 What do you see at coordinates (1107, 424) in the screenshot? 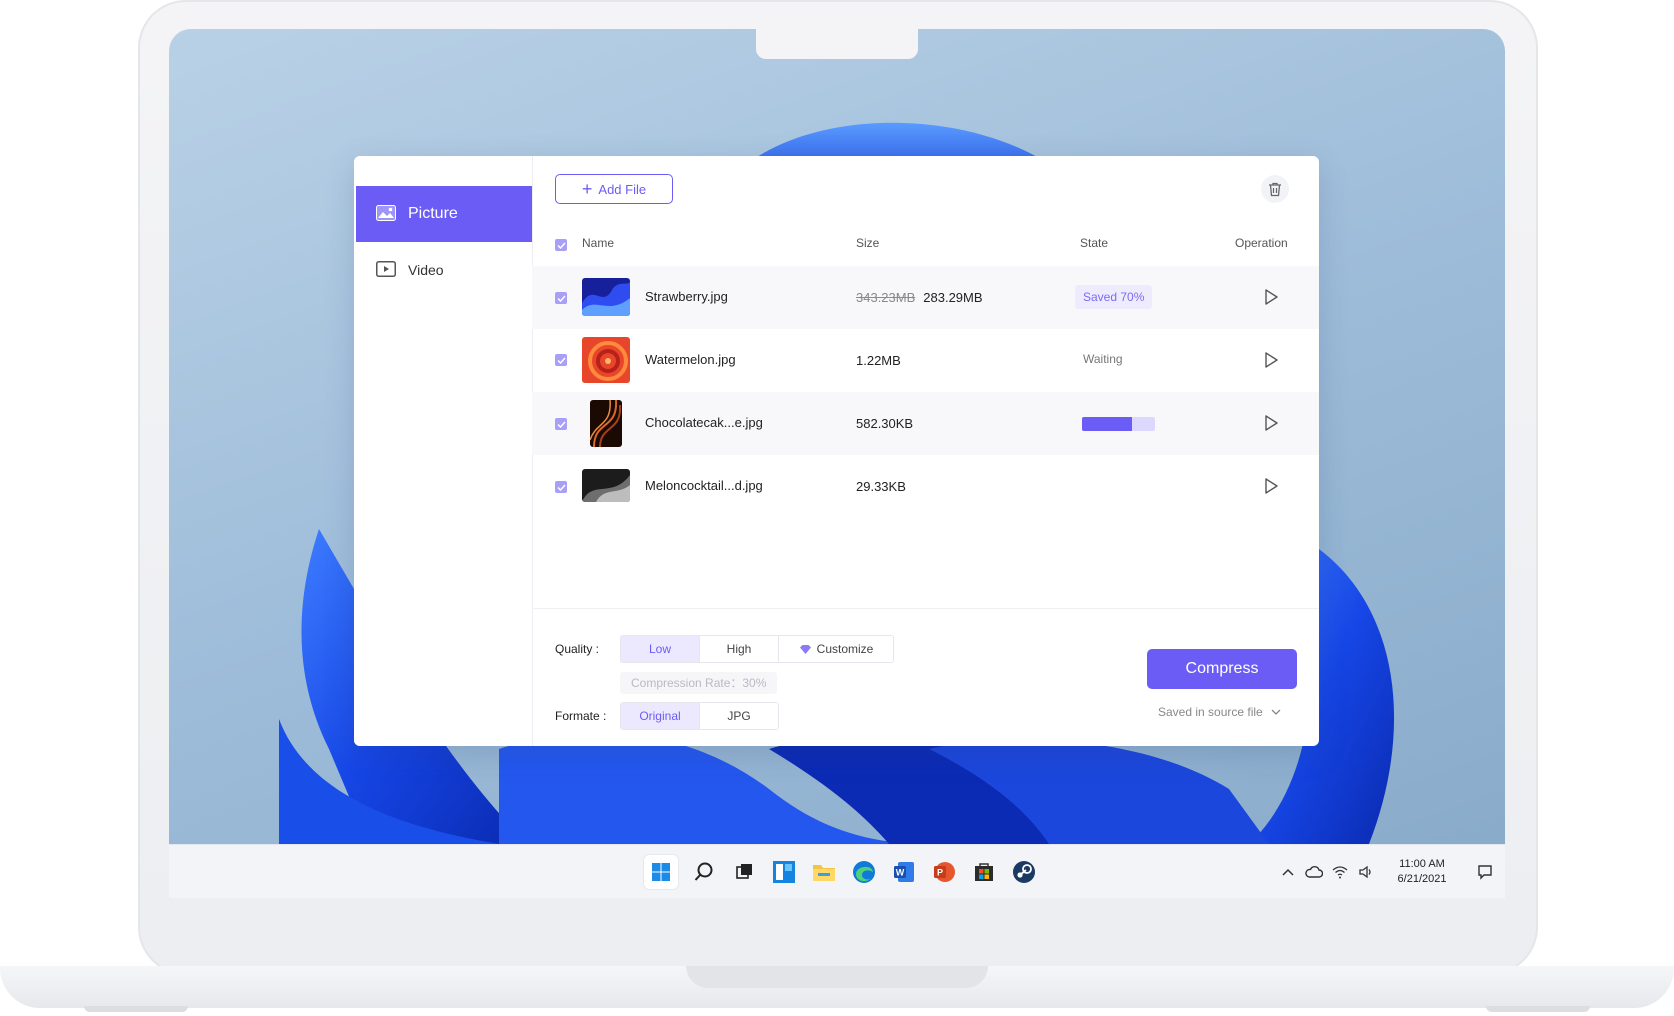
I see `progress-fill` at bounding box center [1107, 424].